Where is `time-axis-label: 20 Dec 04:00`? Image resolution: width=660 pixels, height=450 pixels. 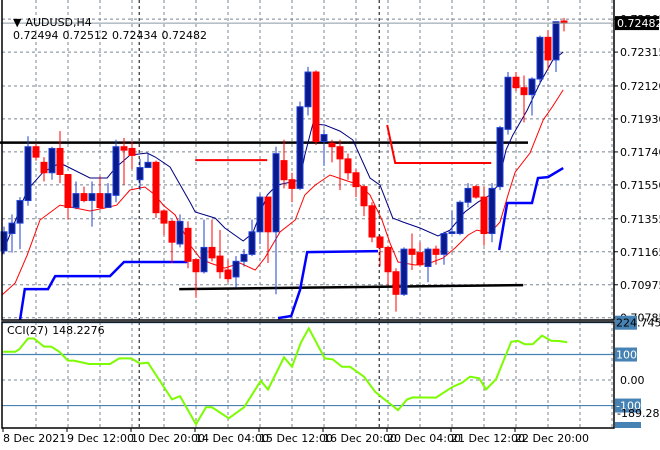 time-axis-label: 20 Dec 04:00 is located at coordinates (424, 438).